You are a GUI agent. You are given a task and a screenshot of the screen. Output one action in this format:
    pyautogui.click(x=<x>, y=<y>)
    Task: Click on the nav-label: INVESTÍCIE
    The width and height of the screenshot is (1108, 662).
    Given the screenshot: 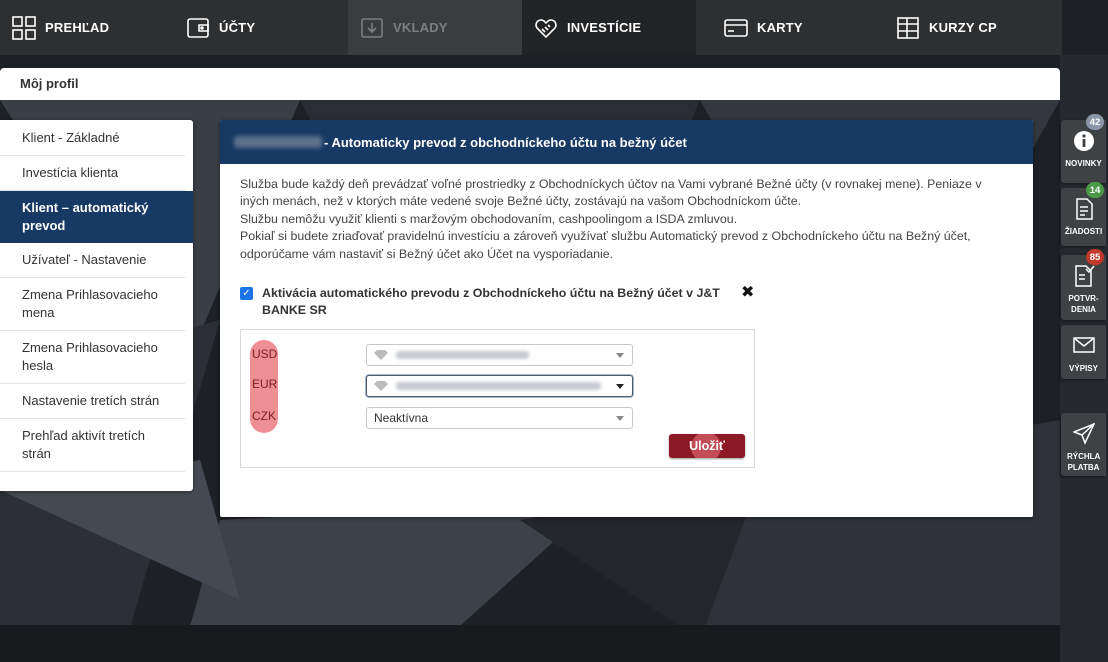 What is the action you would take?
    pyautogui.click(x=604, y=27)
    